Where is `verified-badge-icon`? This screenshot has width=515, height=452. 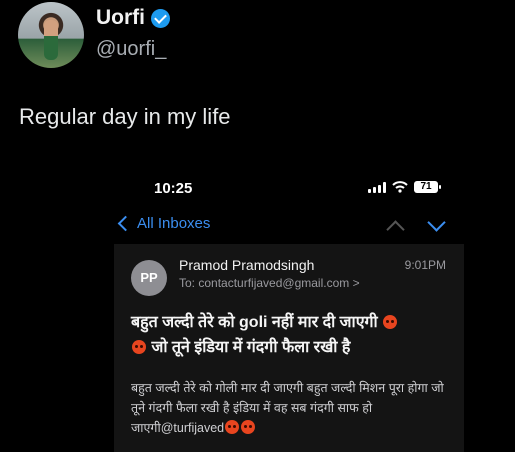 verified-badge-icon is located at coordinates (160, 18).